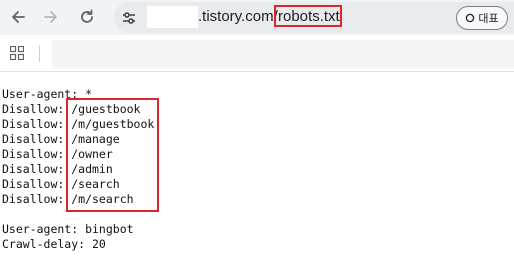  Describe the element at coordinates (283, 54) in the screenshot. I see `bookmarks-area` at that location.